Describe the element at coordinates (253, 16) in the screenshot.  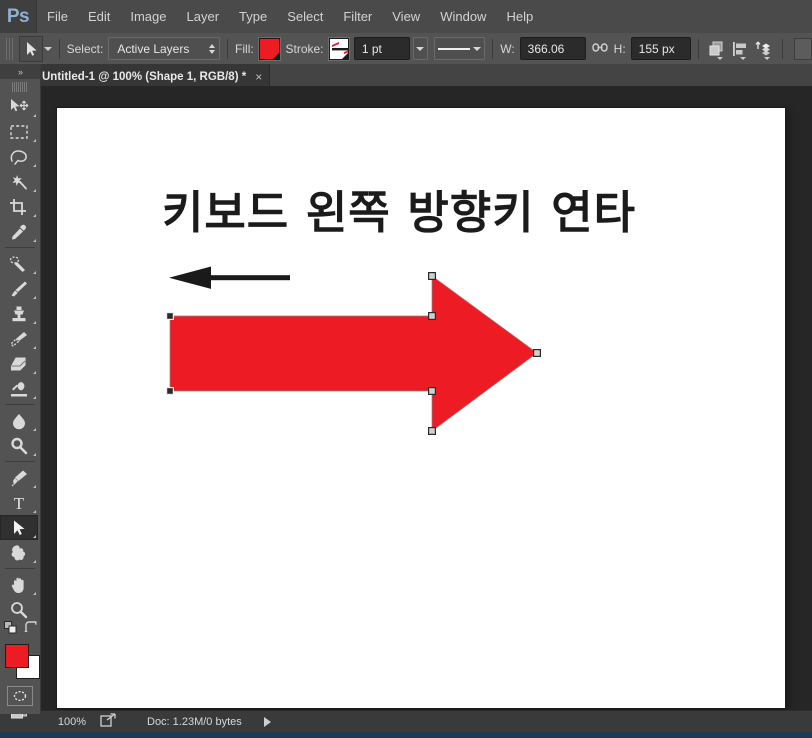
I see `menu-item-type: Type` at that location.